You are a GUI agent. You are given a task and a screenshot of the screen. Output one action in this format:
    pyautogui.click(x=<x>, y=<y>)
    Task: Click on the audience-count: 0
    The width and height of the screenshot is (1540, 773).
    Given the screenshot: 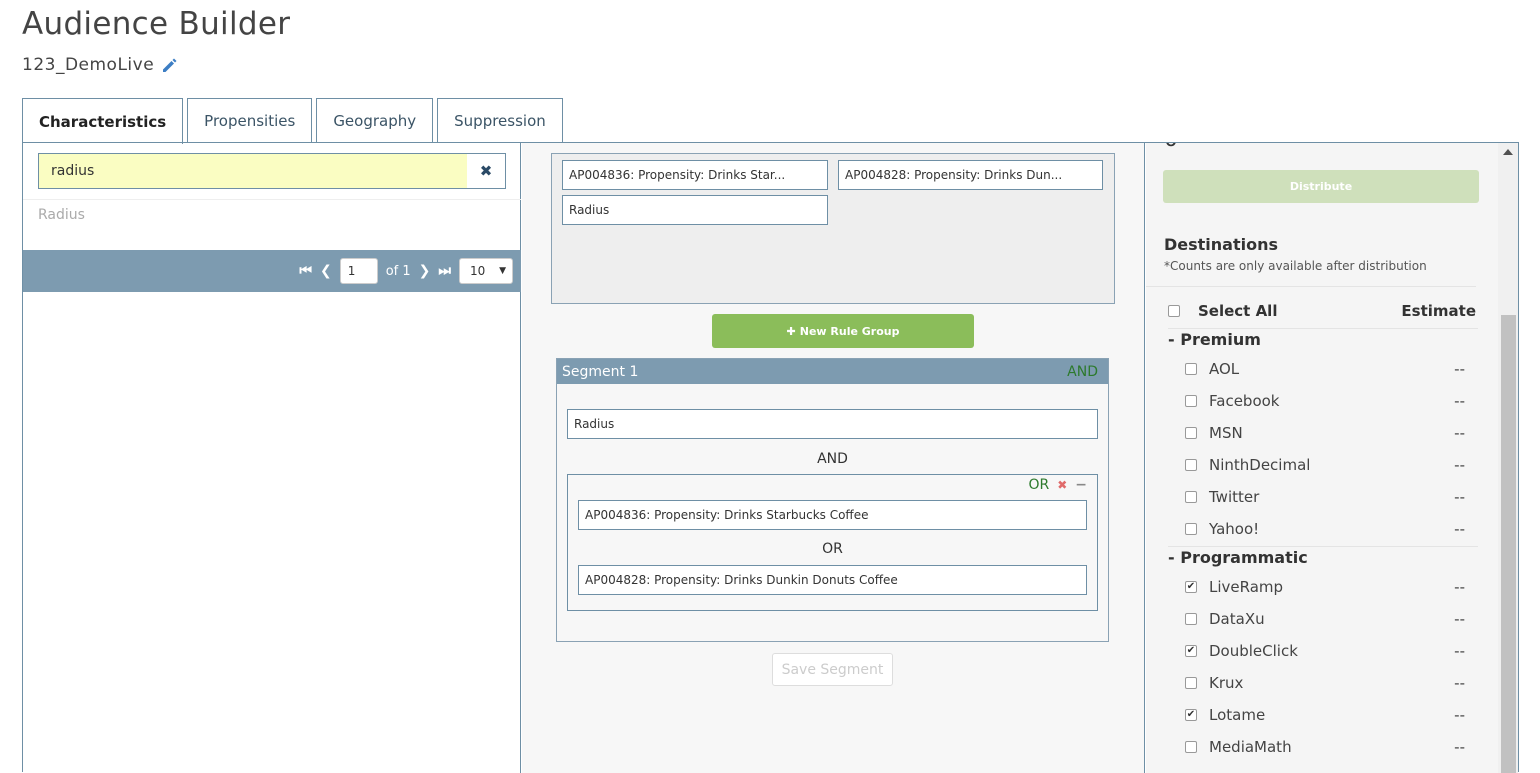 What is the action you would take?
    pyautogui.click(x=1171, y=147)
    